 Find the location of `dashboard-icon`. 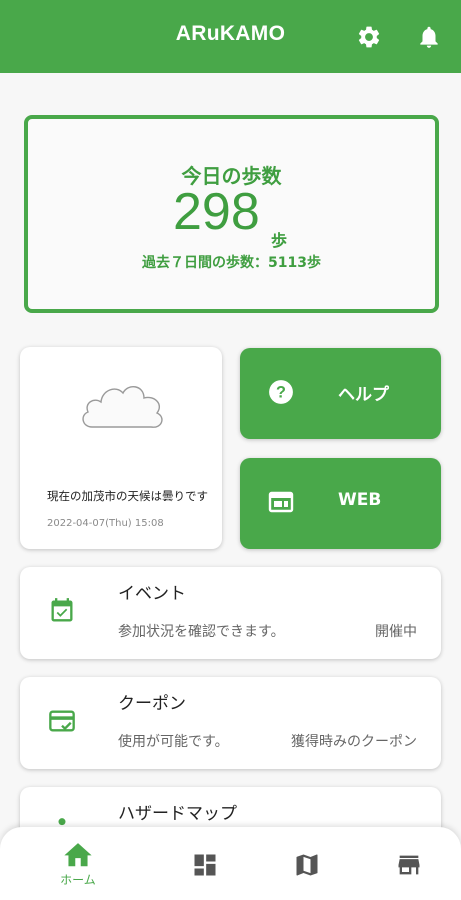

dashboard-icon is located at coordinates (205, 865).